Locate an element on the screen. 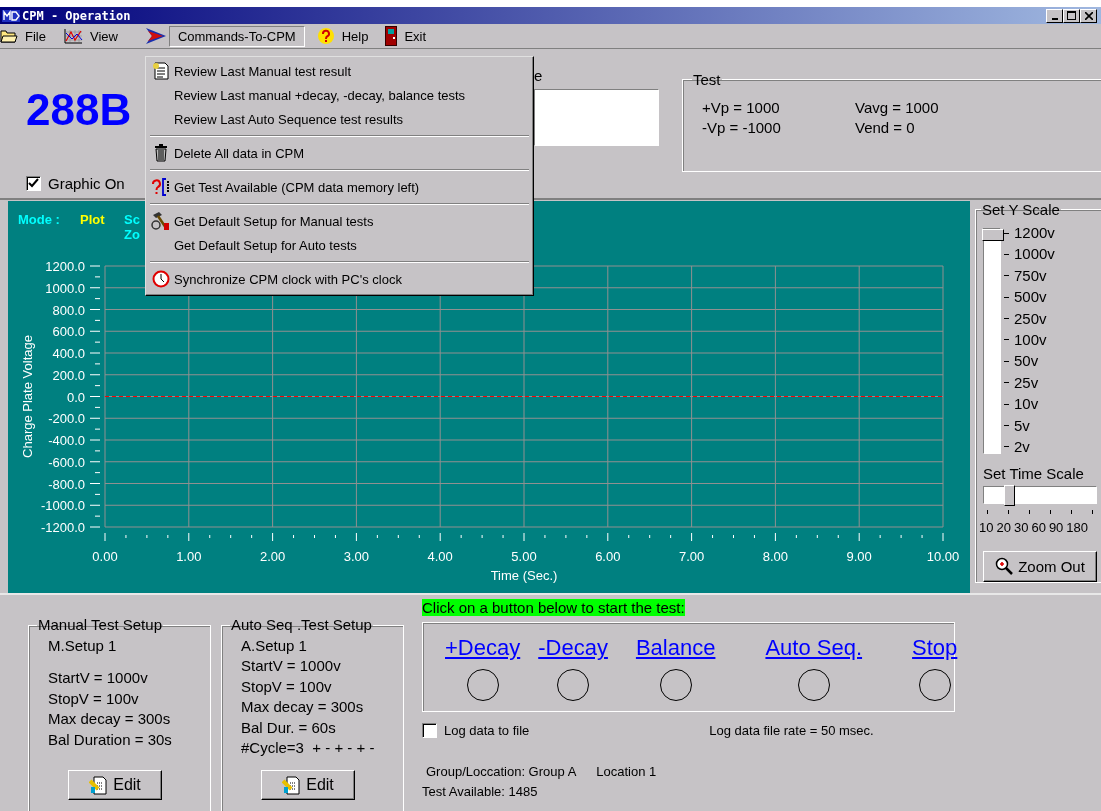 This screenshot has width=1101, height=811. y-tick-label: 1000.0 is located at coordinates (65, 288).